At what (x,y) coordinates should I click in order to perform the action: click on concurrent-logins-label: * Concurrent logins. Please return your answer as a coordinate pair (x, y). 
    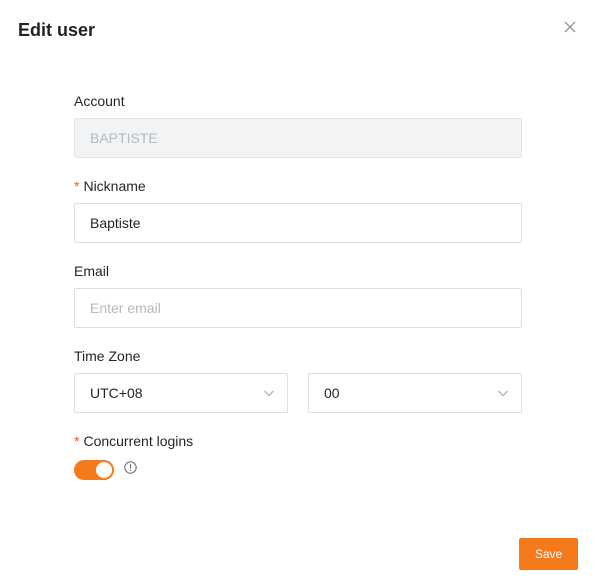
    Looking at the image, I should click on (133, 441).